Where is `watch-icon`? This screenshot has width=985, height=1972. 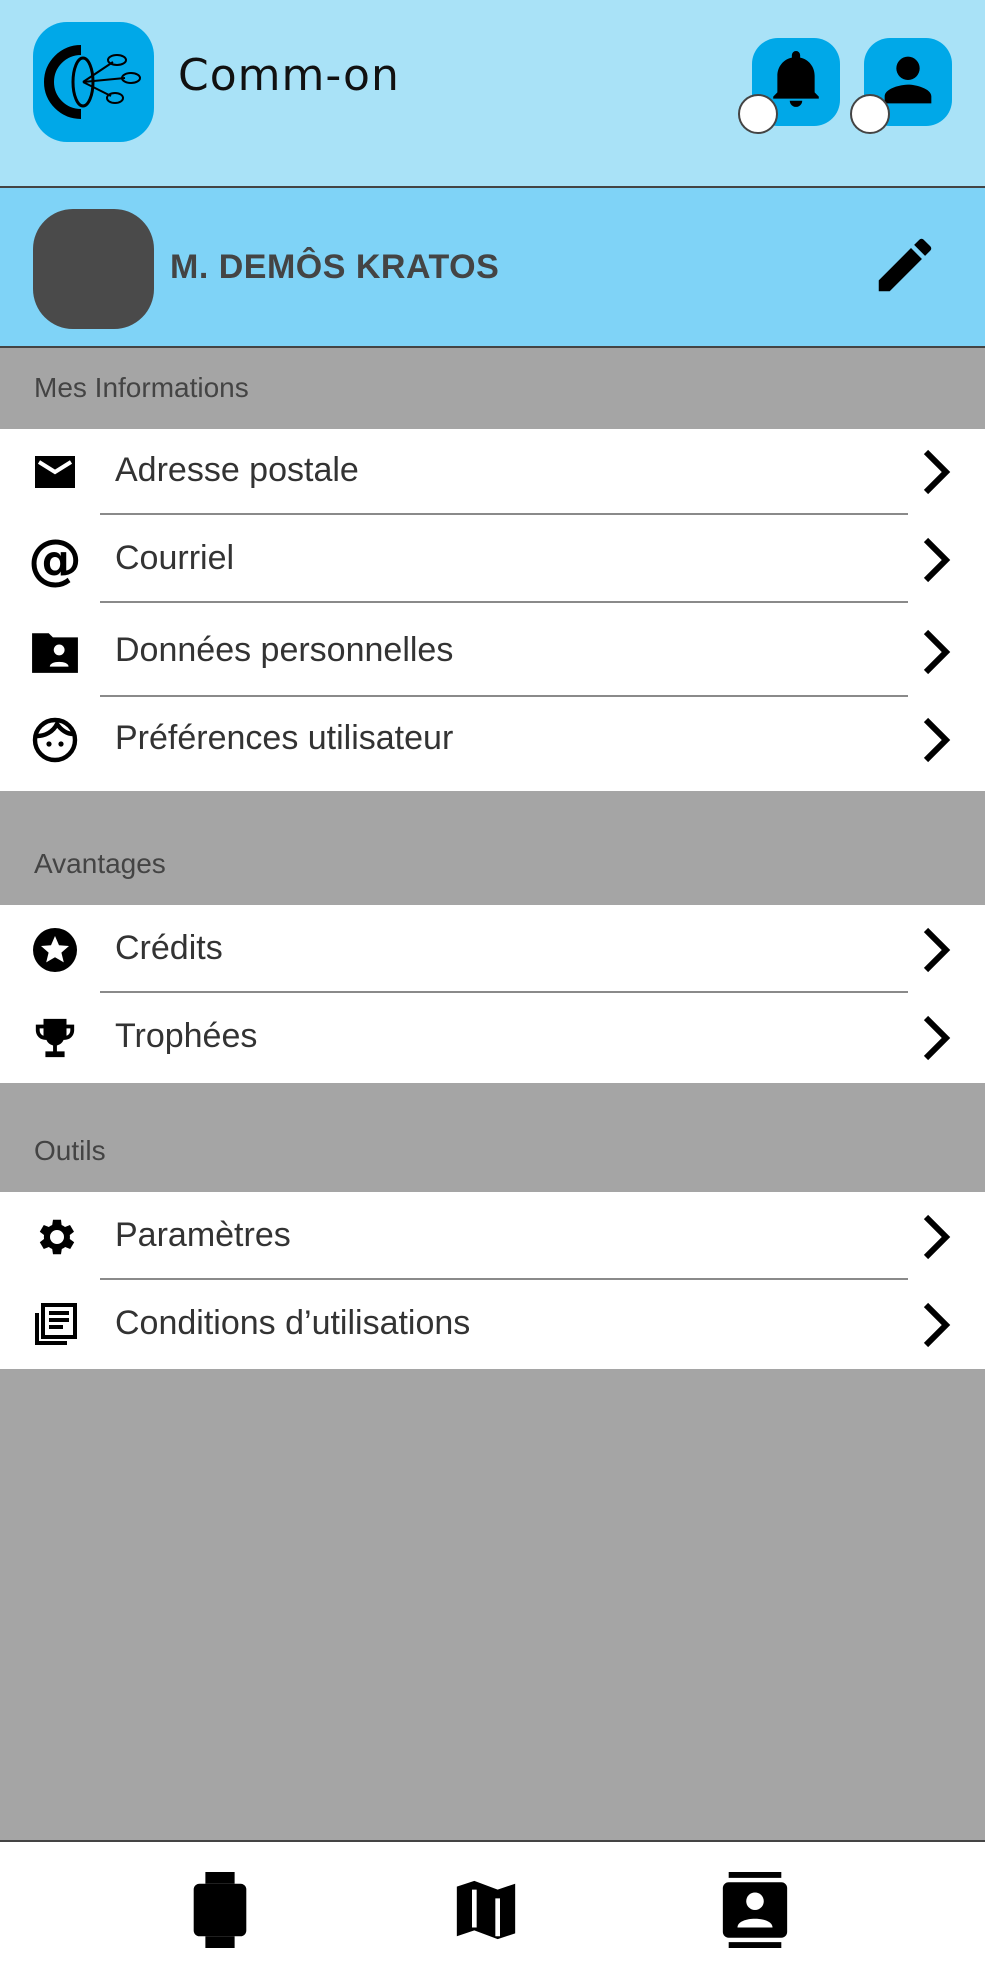 watch-icon is located at coordinates (220, 1912).